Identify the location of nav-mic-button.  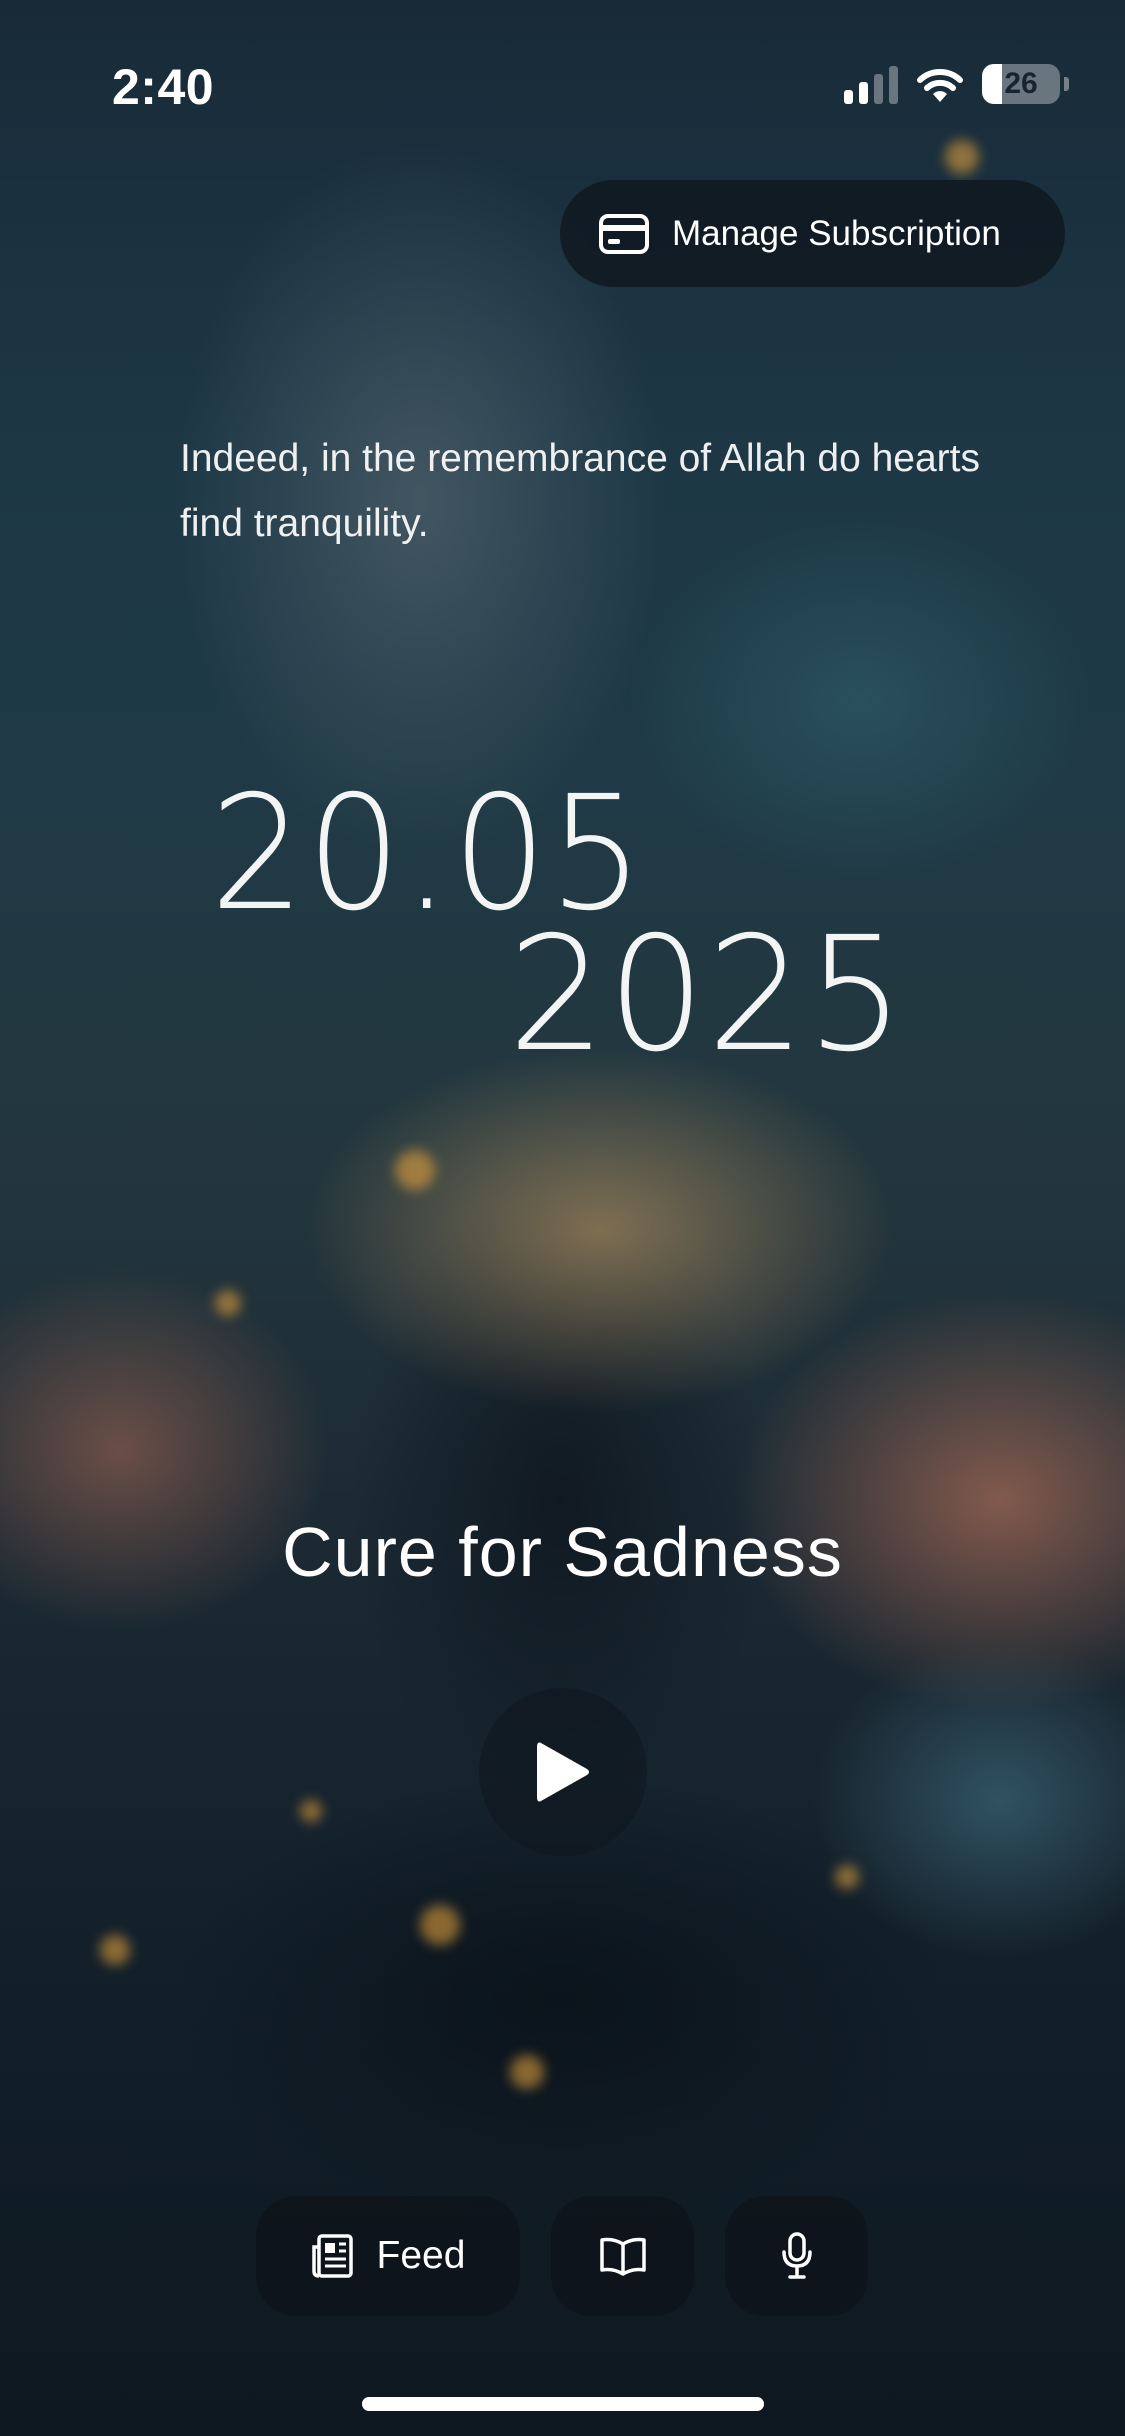
(796, 2256).